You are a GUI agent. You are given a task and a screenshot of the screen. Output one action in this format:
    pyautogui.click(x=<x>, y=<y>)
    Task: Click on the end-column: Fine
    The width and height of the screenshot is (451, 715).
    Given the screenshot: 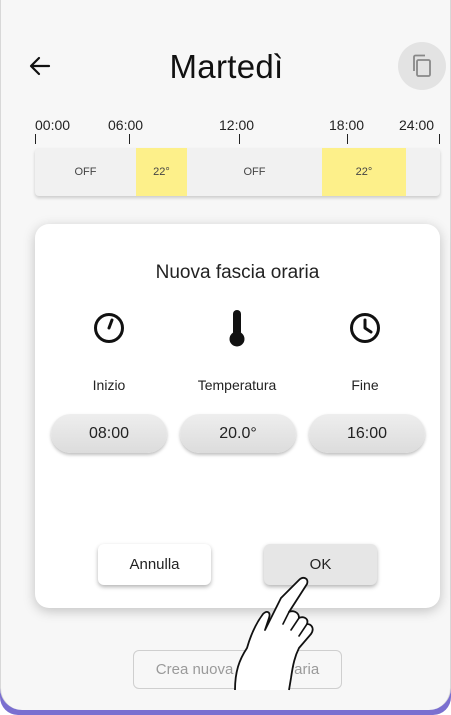 What is the action you would take?
    pyautogui.click(x=365, y=350)
    